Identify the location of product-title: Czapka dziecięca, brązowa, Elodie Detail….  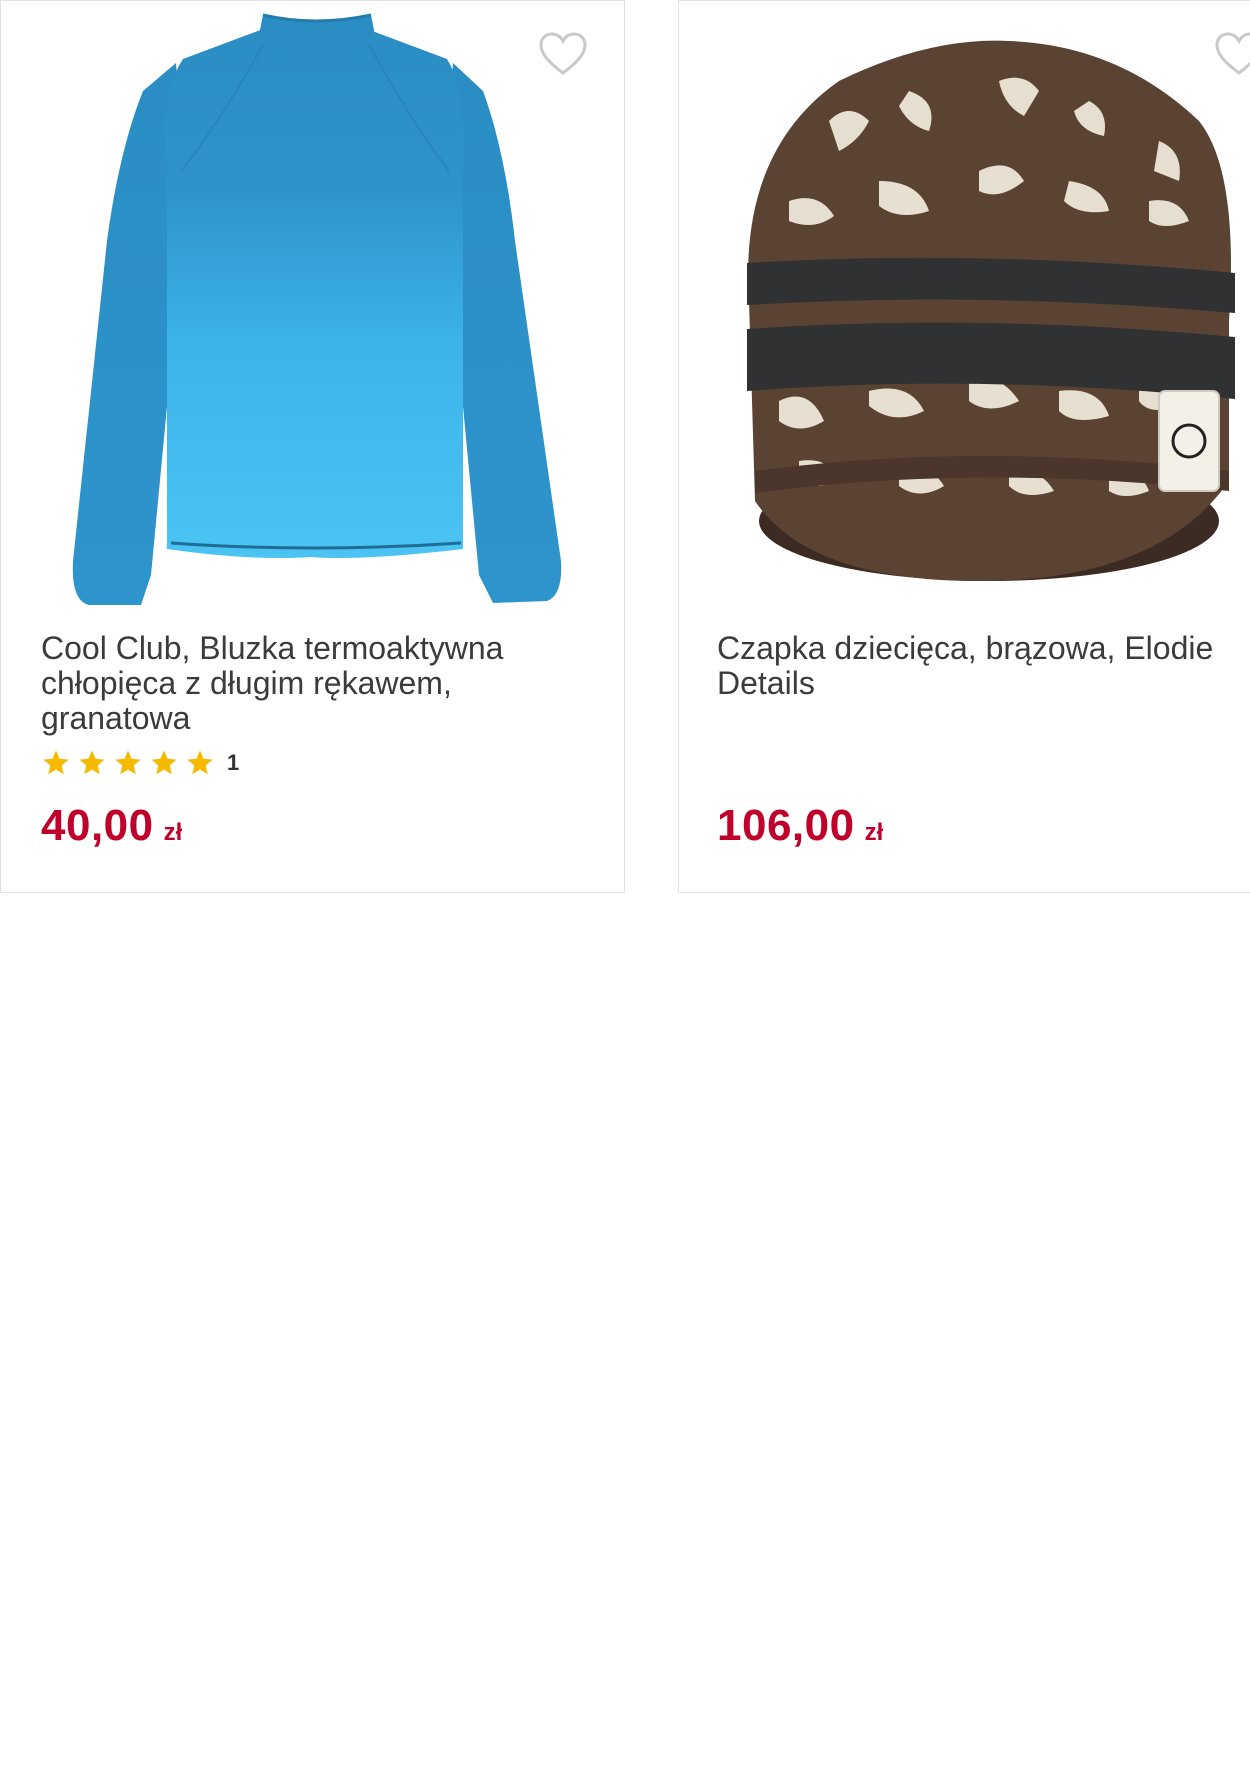
(983, 666).